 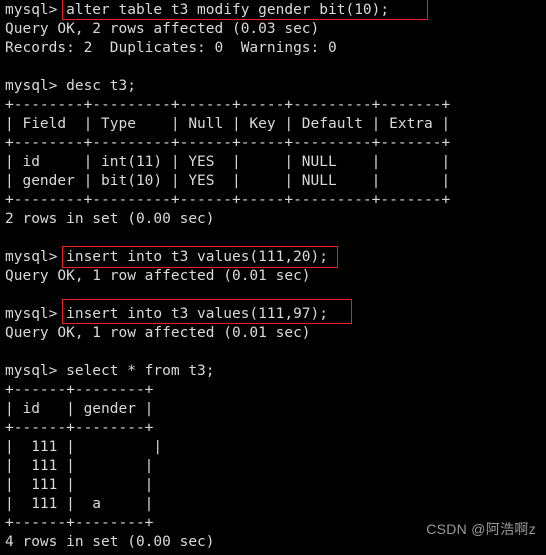 What do you see at coordinates (167, 257) in the screenshot?
I see `terminal-line: mysql> insert into t3 values(111,20);` at bounding box center [167, 257].